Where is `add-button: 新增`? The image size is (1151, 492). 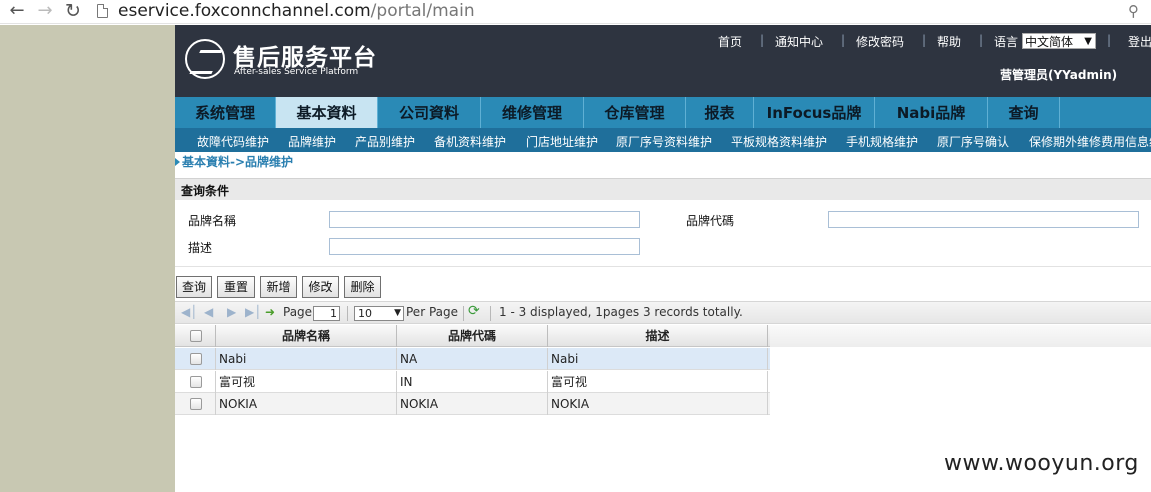
add-button: 新增 is located at coordinates (278, 287).